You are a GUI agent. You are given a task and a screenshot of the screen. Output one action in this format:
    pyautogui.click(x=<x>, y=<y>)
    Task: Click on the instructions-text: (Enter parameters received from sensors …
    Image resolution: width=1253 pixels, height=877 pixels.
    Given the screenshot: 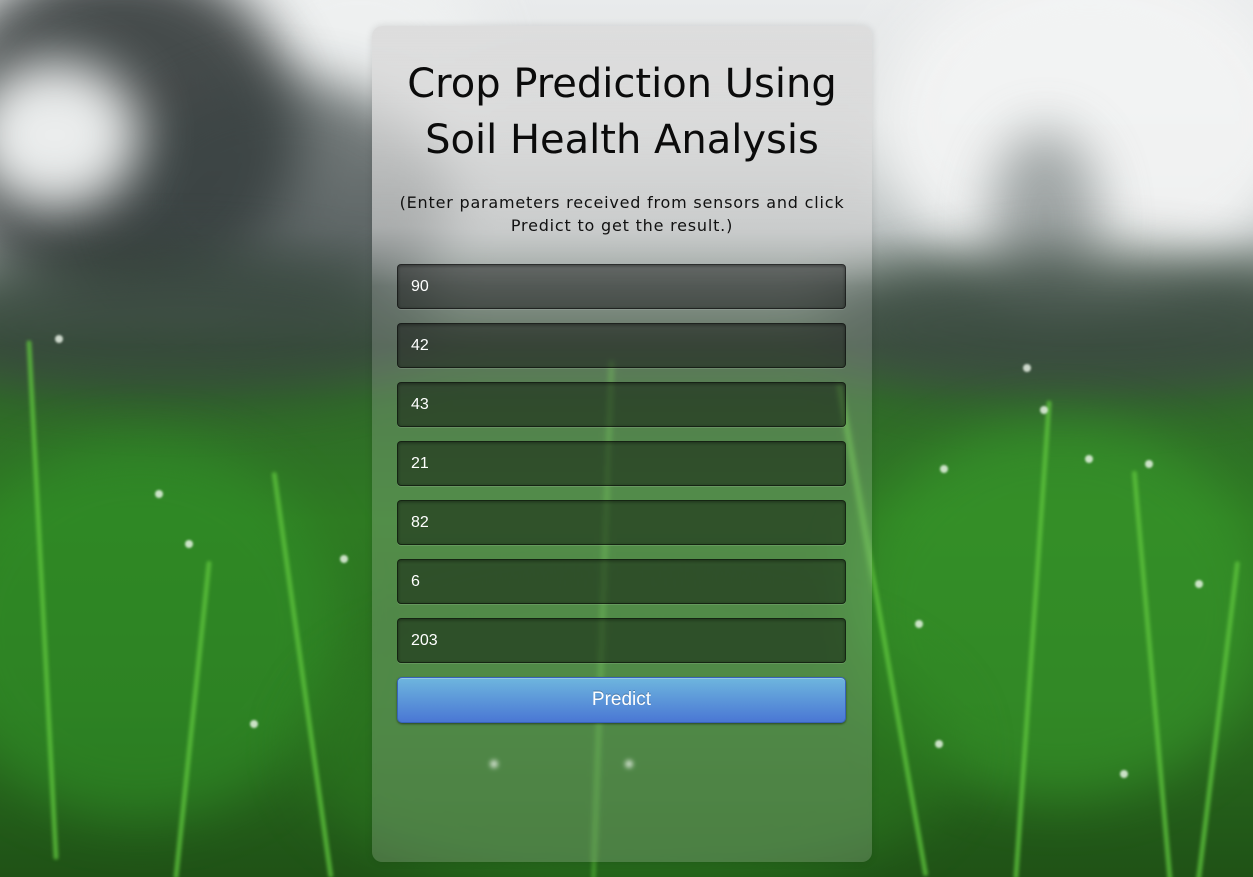 What is the action you would take?
    pyautogui.click(x=622, y=214)
    